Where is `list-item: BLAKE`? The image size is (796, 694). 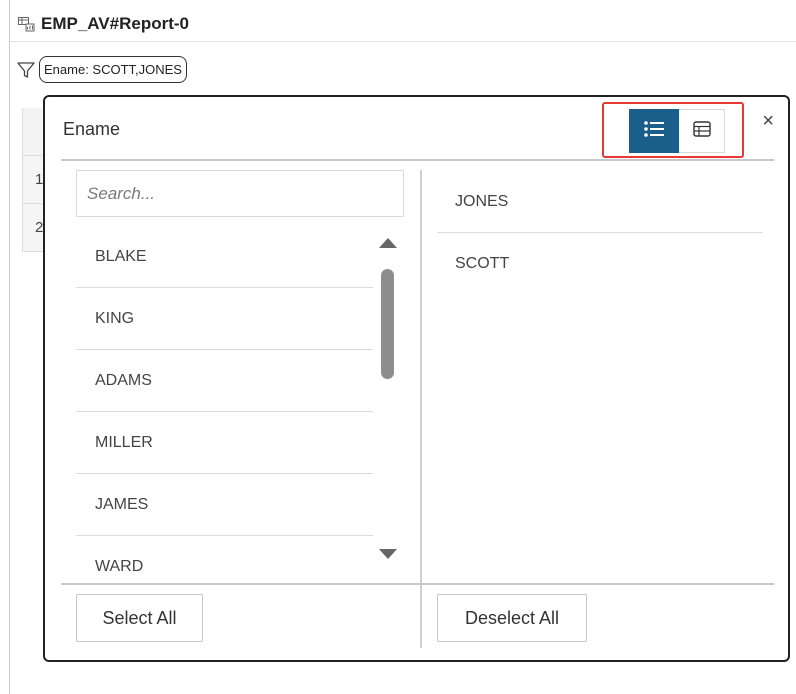
list-item: BLAKE is located at coordinates (224, 257).